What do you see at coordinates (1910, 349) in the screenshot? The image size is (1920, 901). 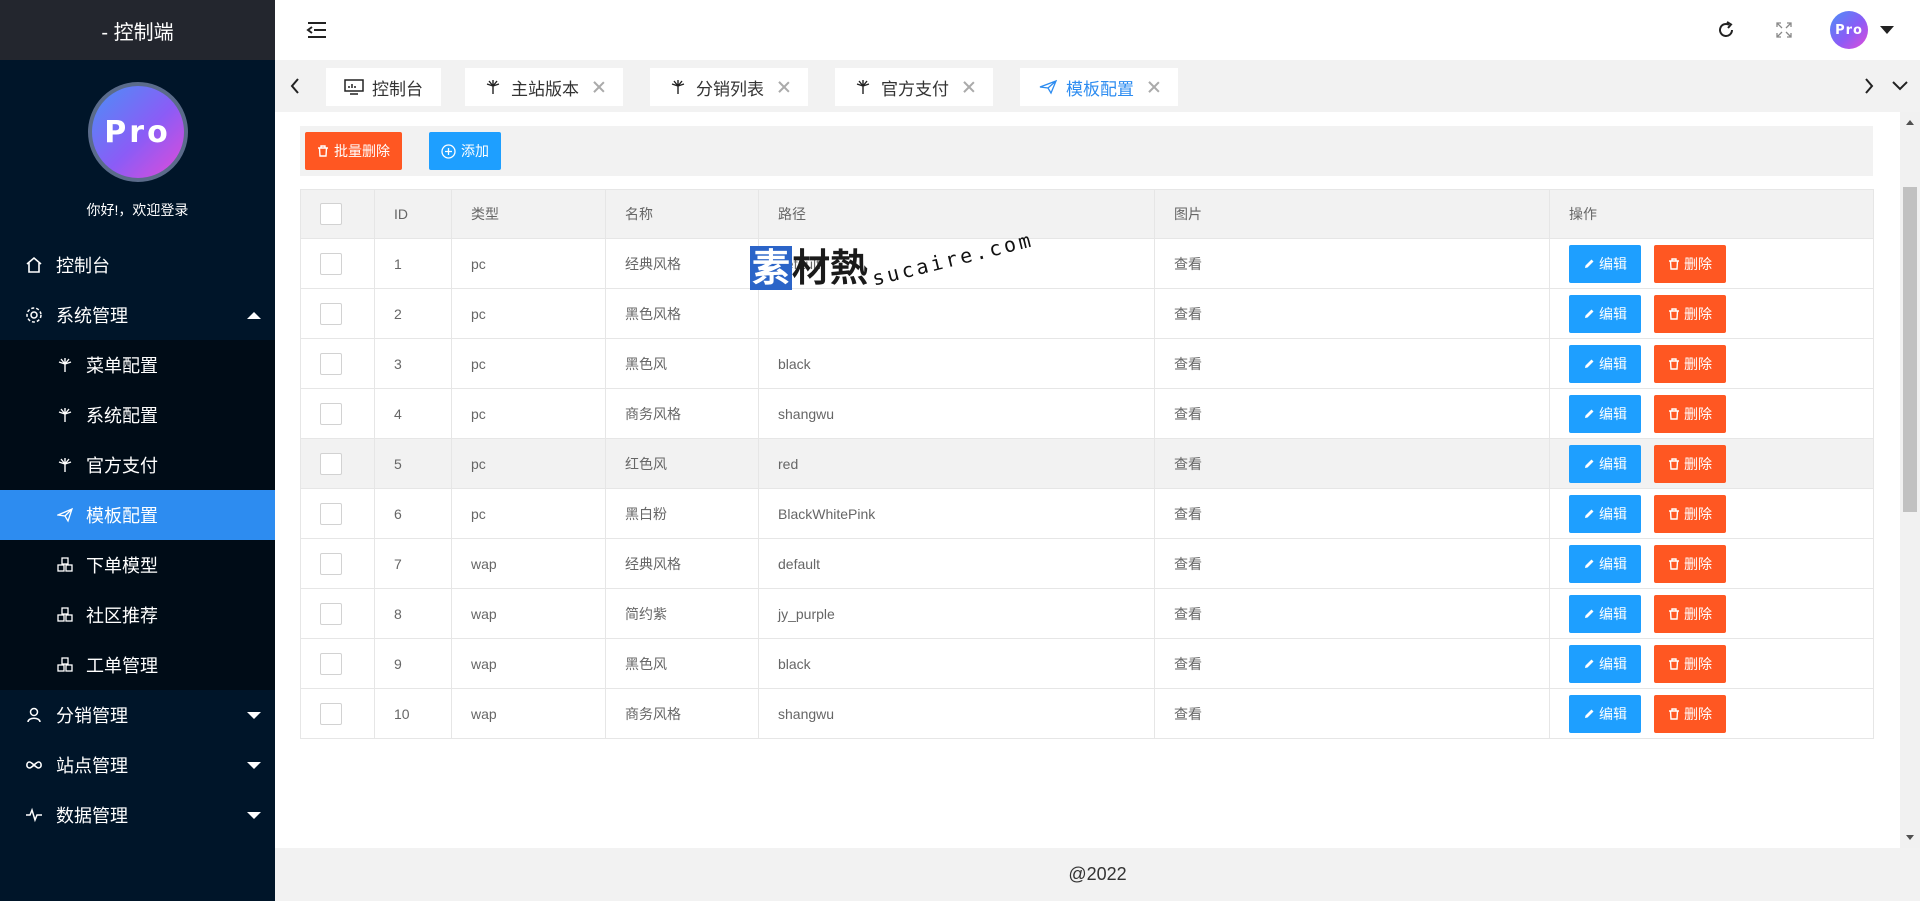 I see `scroll-thumb` at bounding box center [1910, 349].